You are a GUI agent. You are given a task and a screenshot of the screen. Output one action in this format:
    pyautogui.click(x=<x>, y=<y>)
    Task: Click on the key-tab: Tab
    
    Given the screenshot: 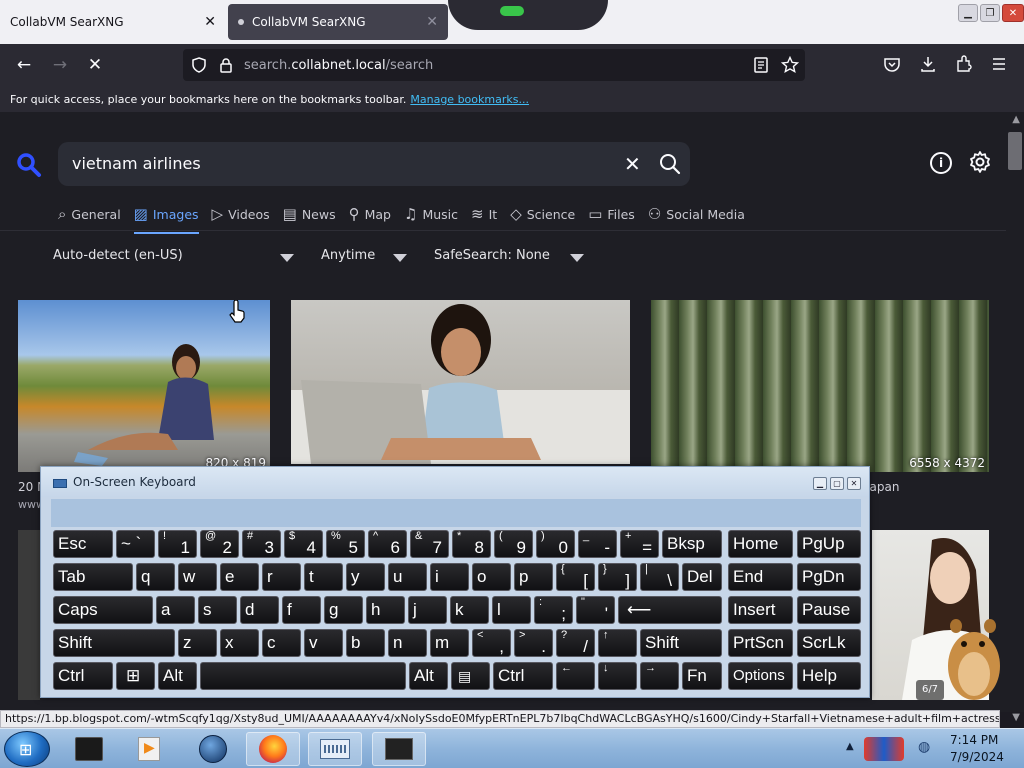 What is the action you would take?
    pyautogui.click(x=93, y=577)
    